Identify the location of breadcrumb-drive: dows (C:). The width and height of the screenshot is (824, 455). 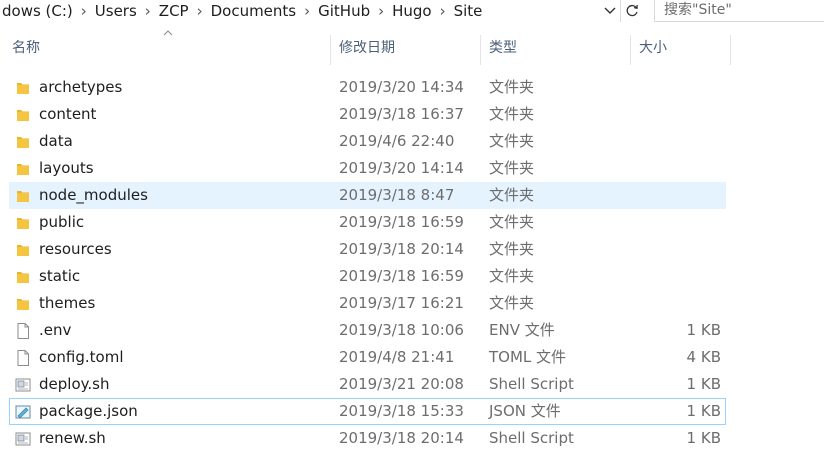
(37, 11).